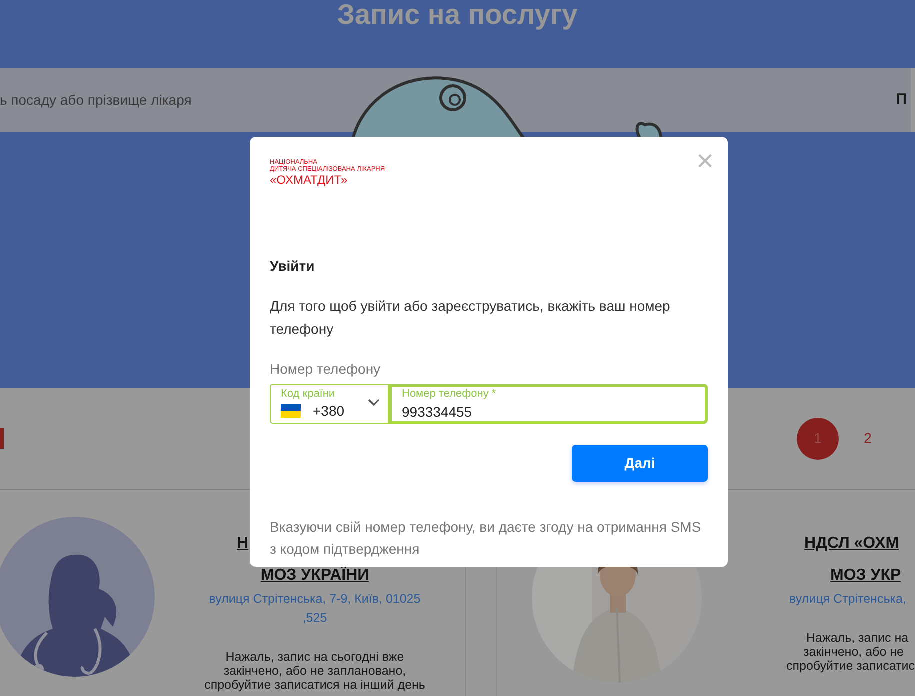 Image resolution: width=915 pixels, height=696 pixels. What do you see at coordinates (374, 402) in the screenshot?
I see `chevron-down-icon` at bounding box center [374, 402].